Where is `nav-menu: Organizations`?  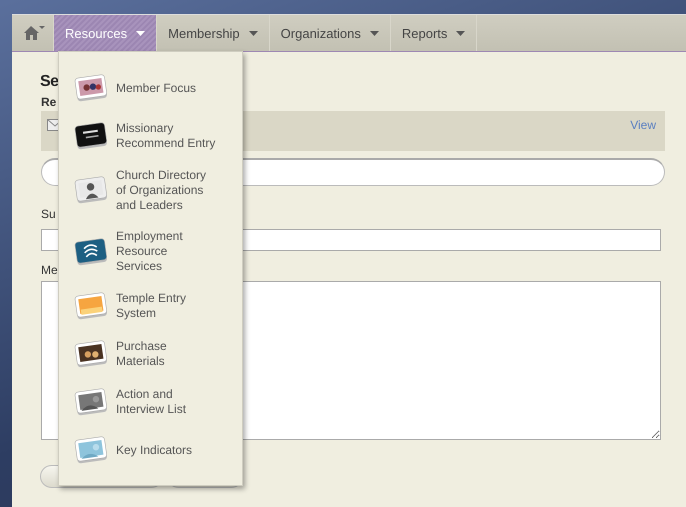 nav-menu: Organizations is located at coordinates (330, 33).